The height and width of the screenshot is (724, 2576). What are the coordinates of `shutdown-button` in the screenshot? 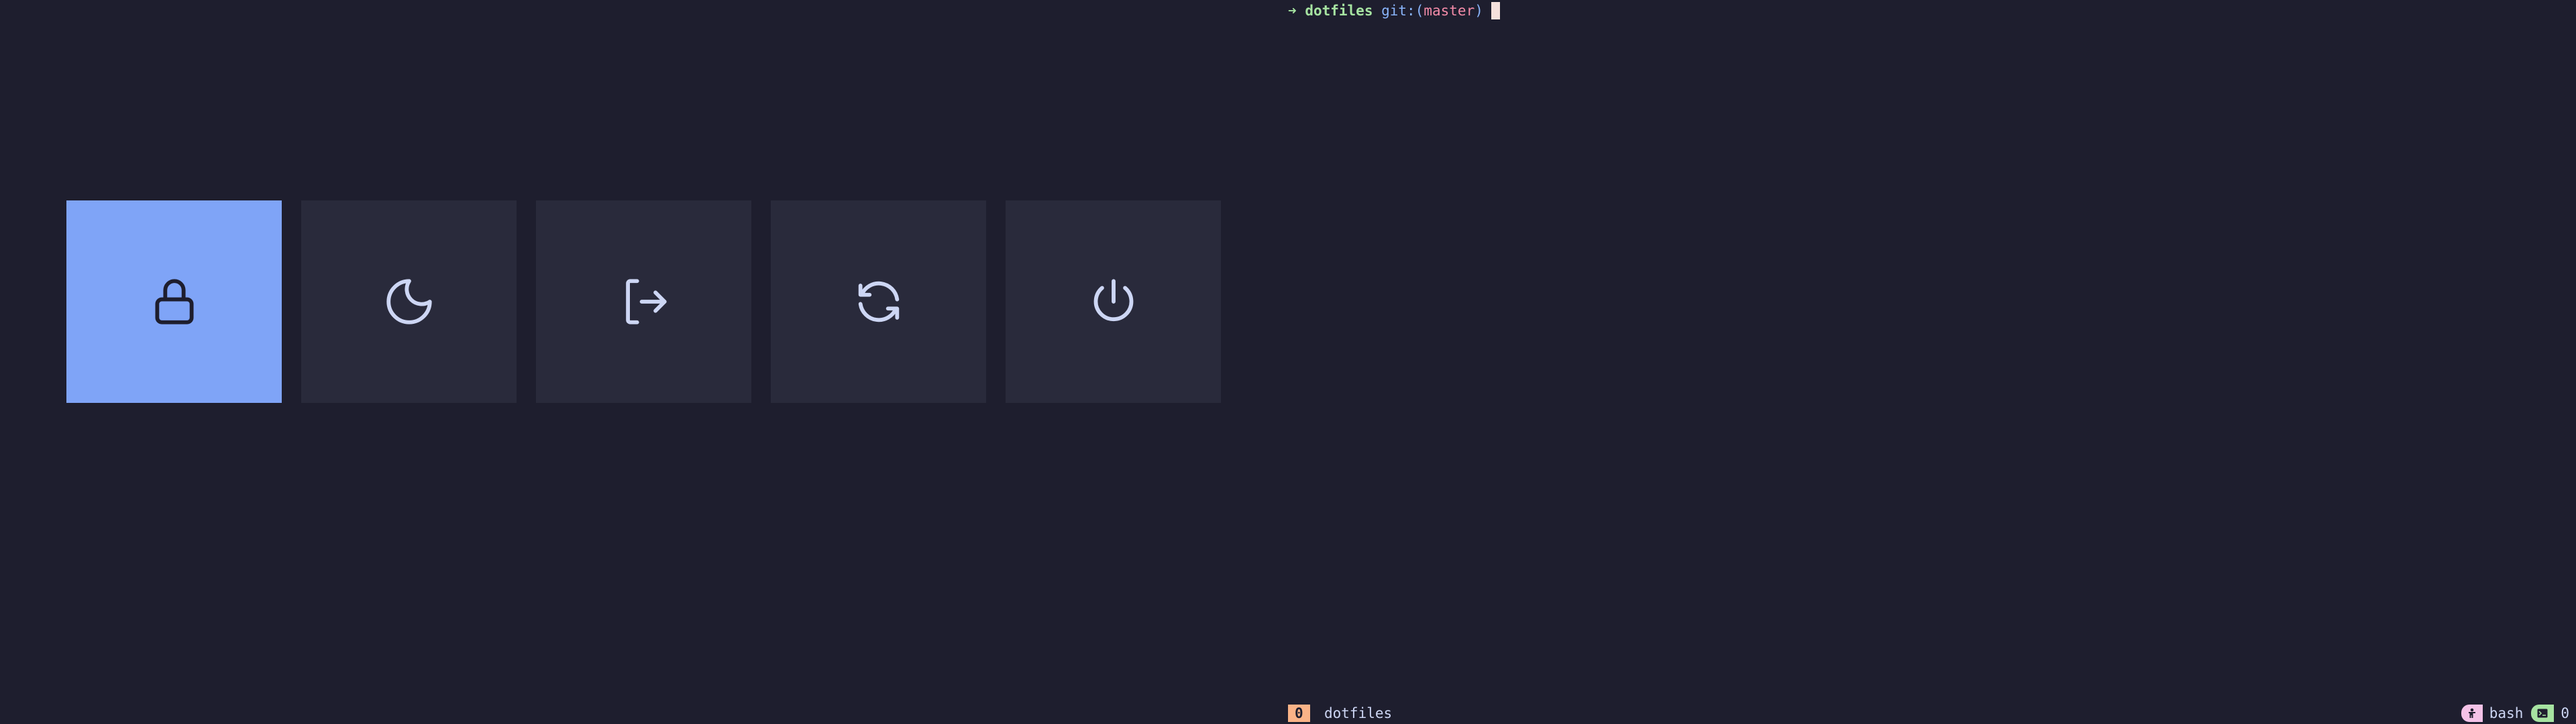 It's located at (1113, 301).